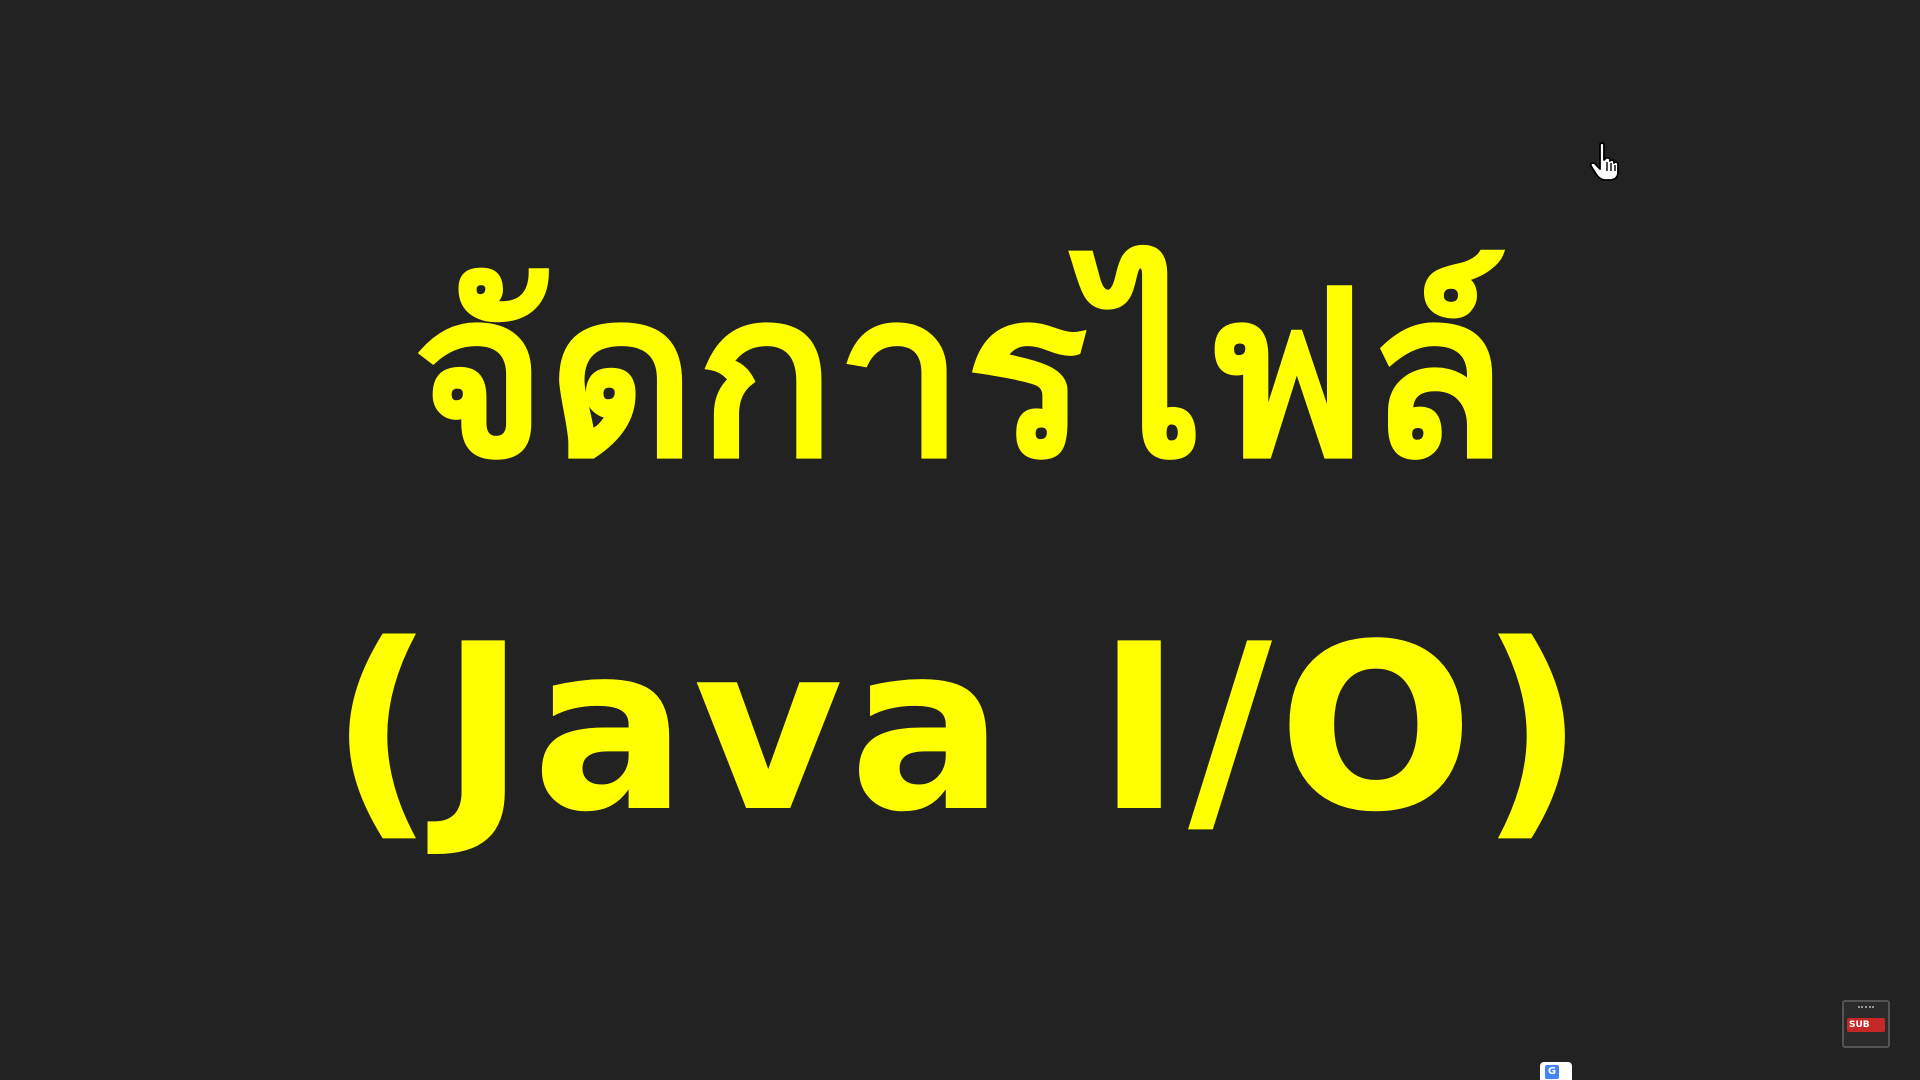 This screenshot has height=1080, width=1920. I want to click on subtitle-extension-icon: SUB, so click(1866, 1024).